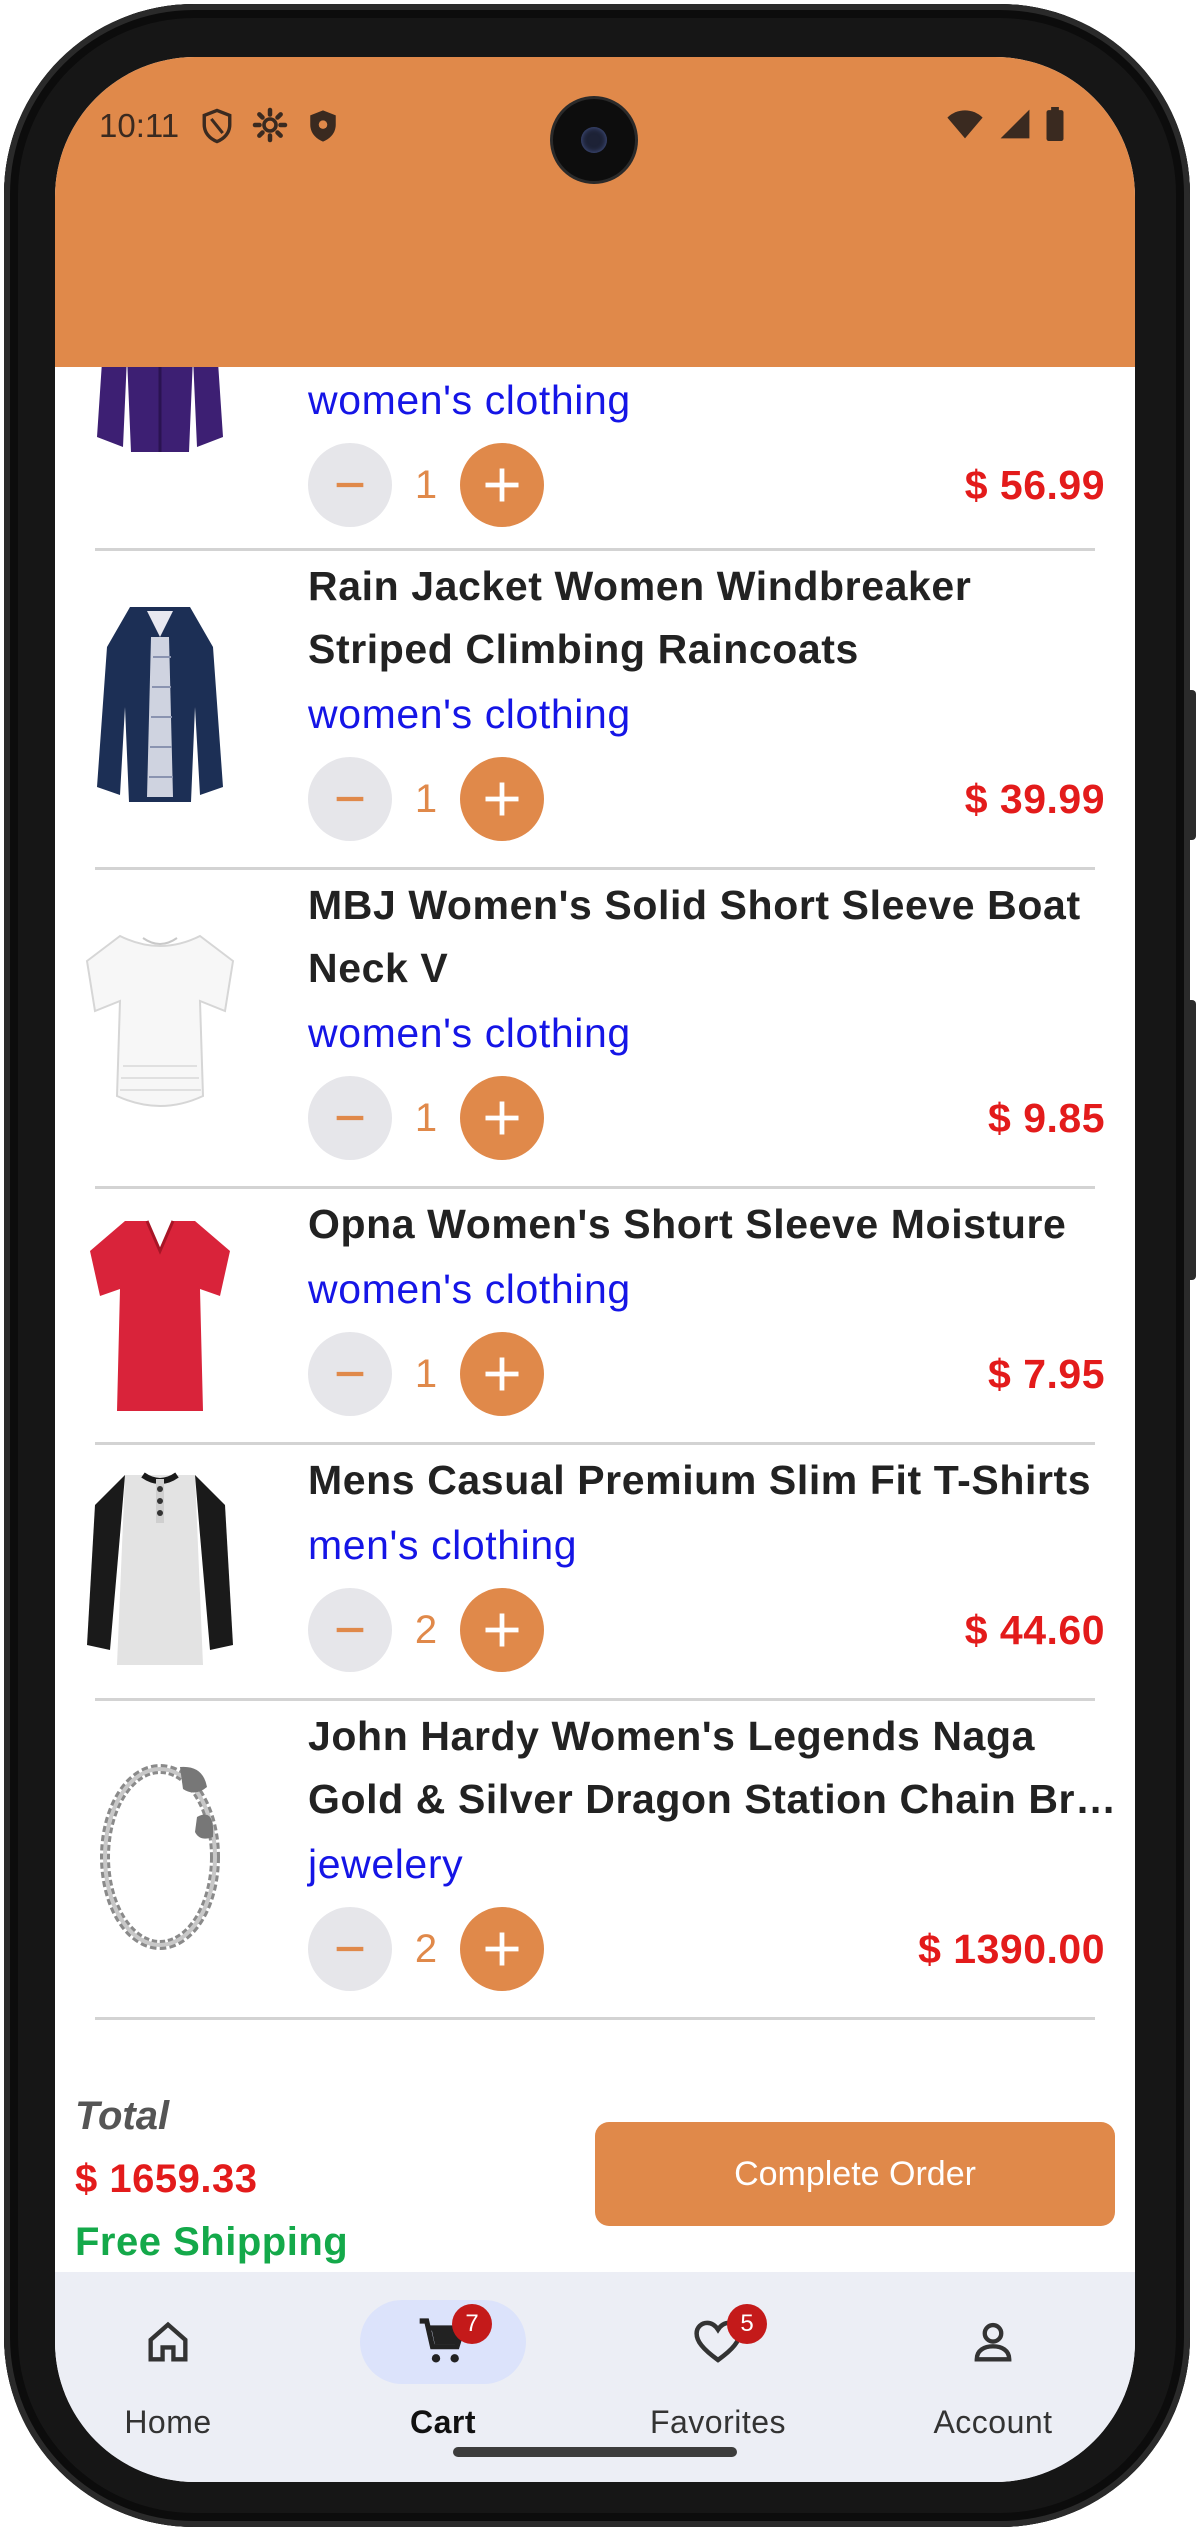  I want to click on item-category: jewelery, so click(386, 1864).